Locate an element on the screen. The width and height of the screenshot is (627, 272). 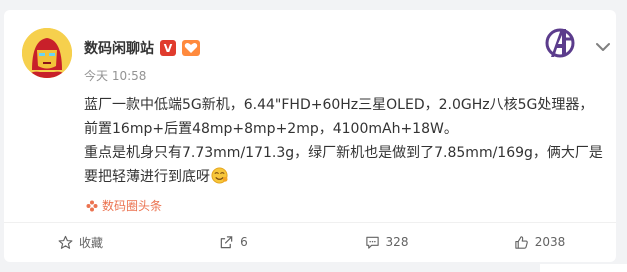
chevron-down-icon is located at coordinates (603, 47).